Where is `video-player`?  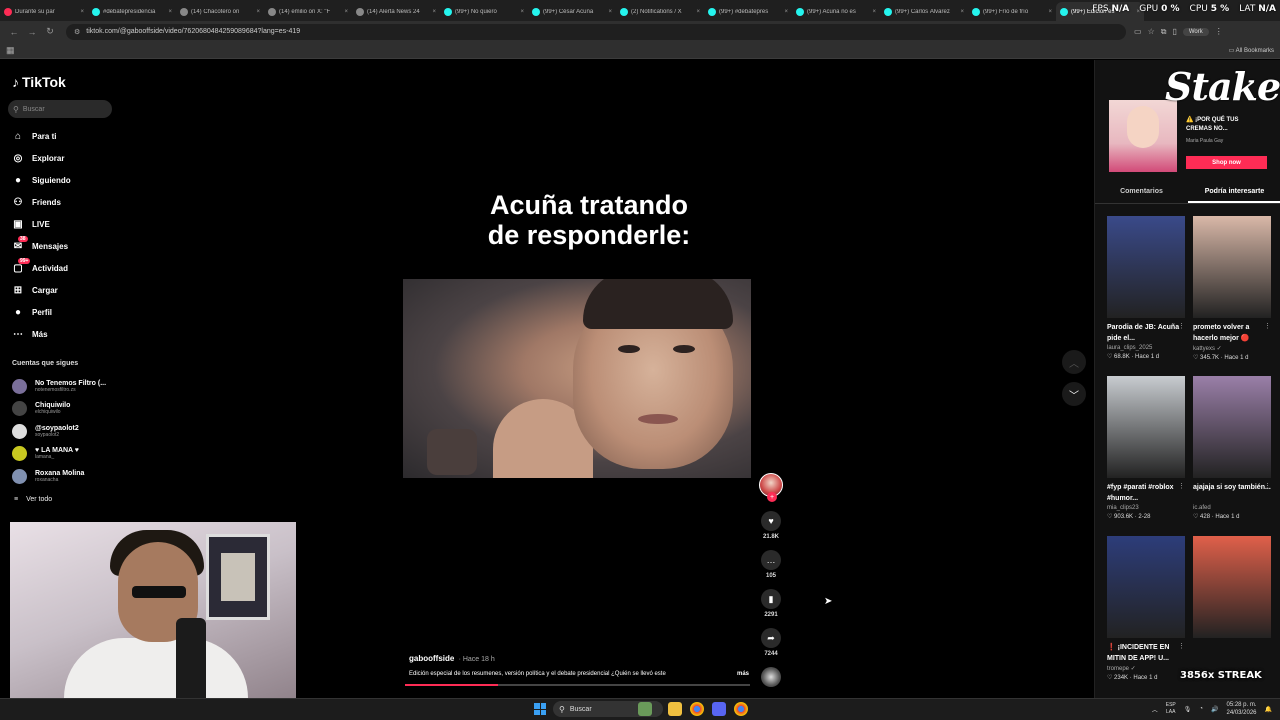 video-player is located at coordinates (577, 378).